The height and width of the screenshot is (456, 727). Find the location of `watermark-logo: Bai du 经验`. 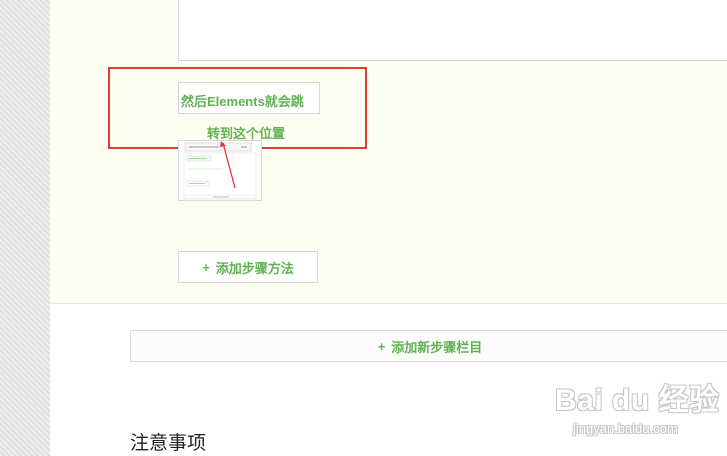

watermark-logo: Bai du 经验 is located at coordinates (637, 400).